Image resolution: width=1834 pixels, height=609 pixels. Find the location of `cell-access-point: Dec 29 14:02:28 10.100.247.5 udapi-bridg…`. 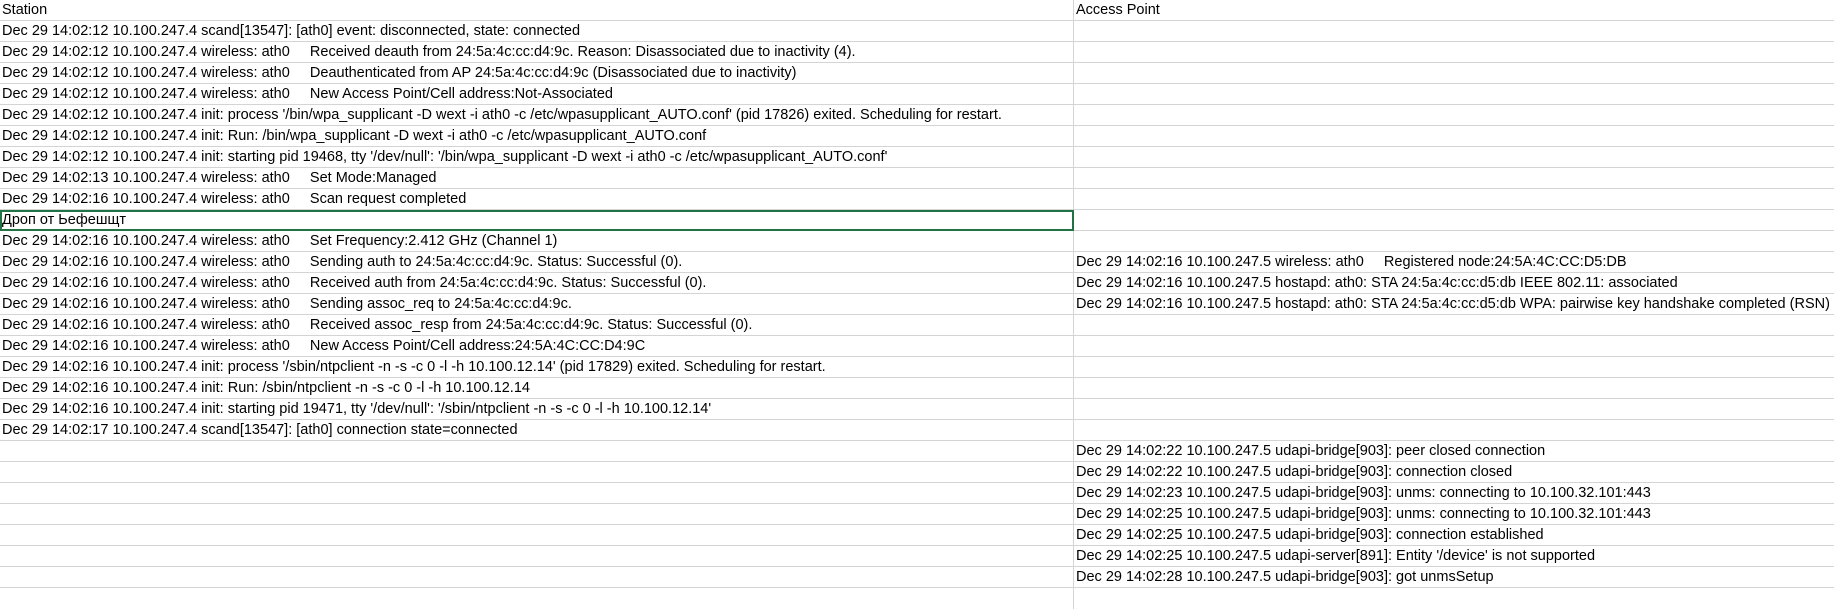

cell-access-point: Dec 29 14:02:28 10.100.247.5 udapi-bridg… is located at coordinates (1454, 577).